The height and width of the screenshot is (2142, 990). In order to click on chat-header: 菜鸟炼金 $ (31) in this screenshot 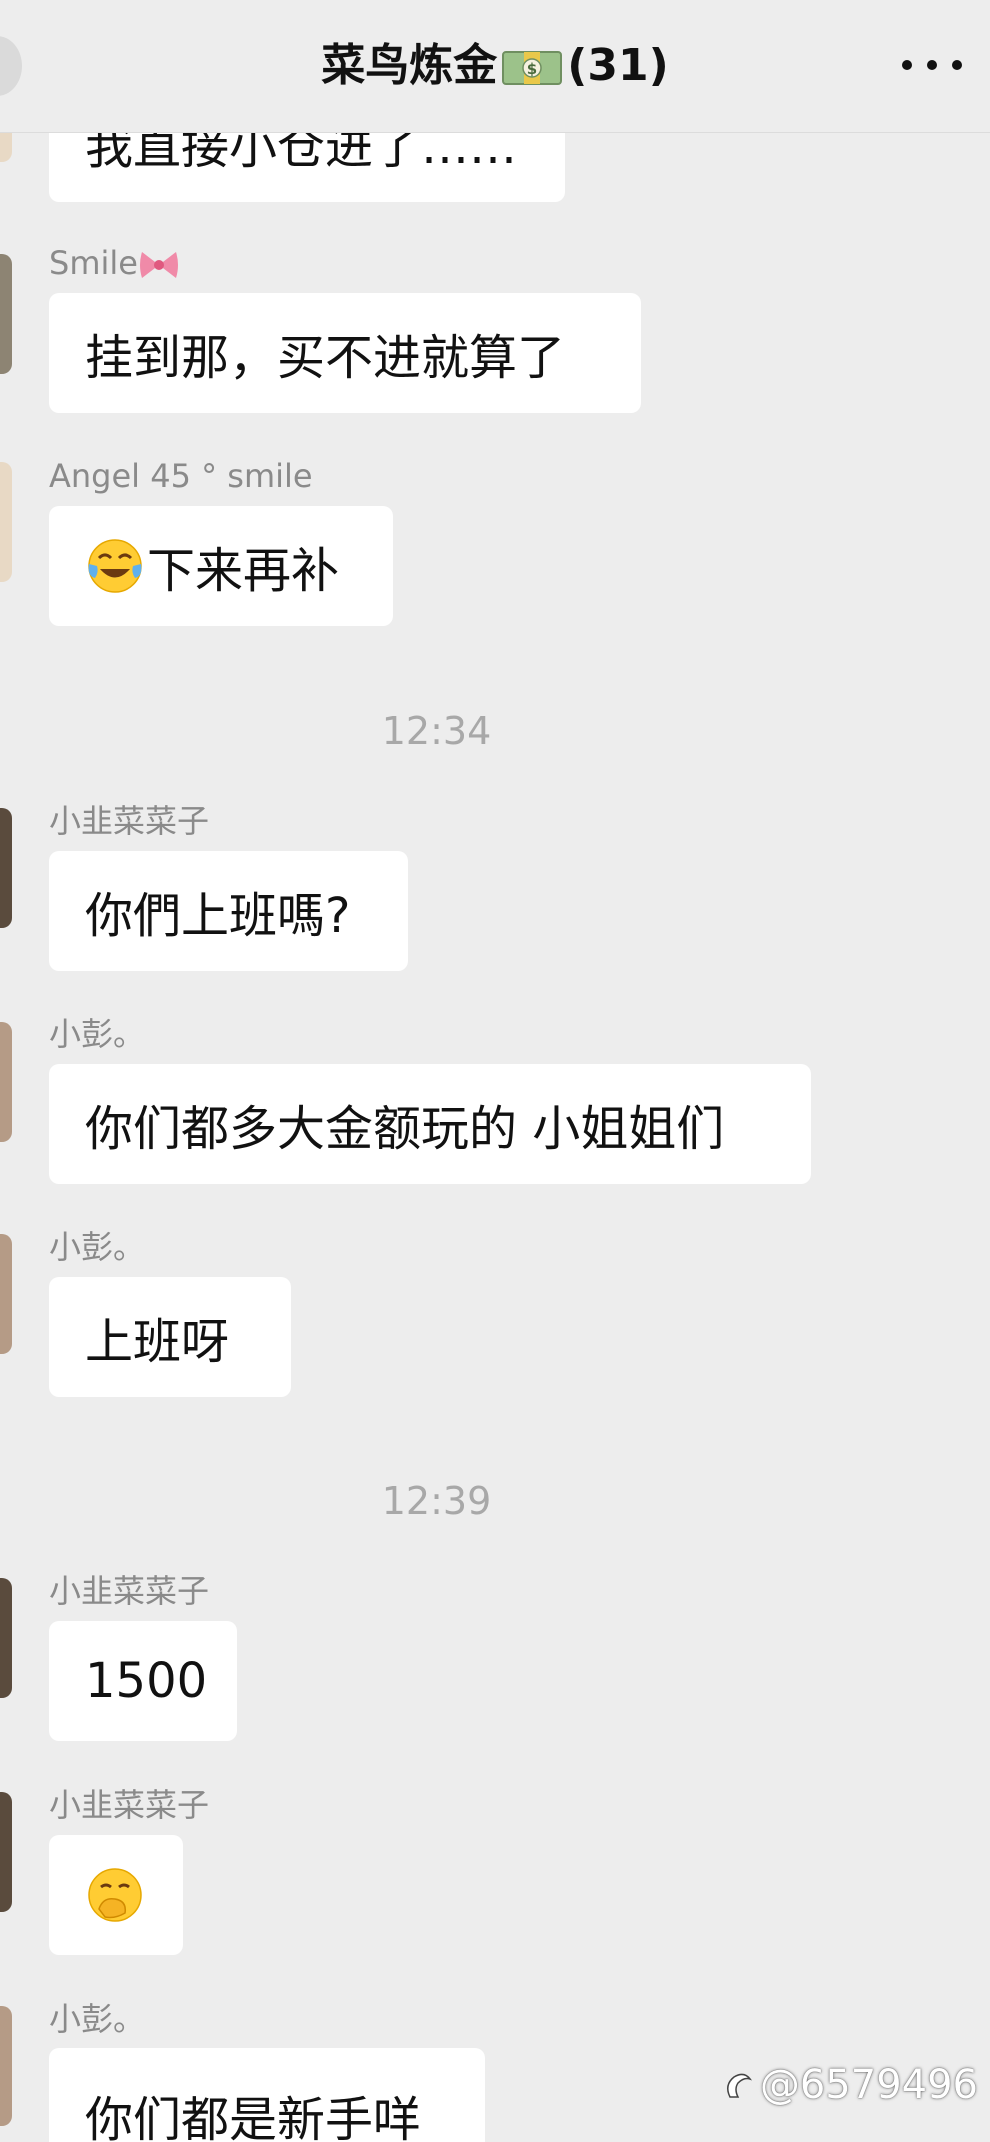, I will do `click(495, 66)`.